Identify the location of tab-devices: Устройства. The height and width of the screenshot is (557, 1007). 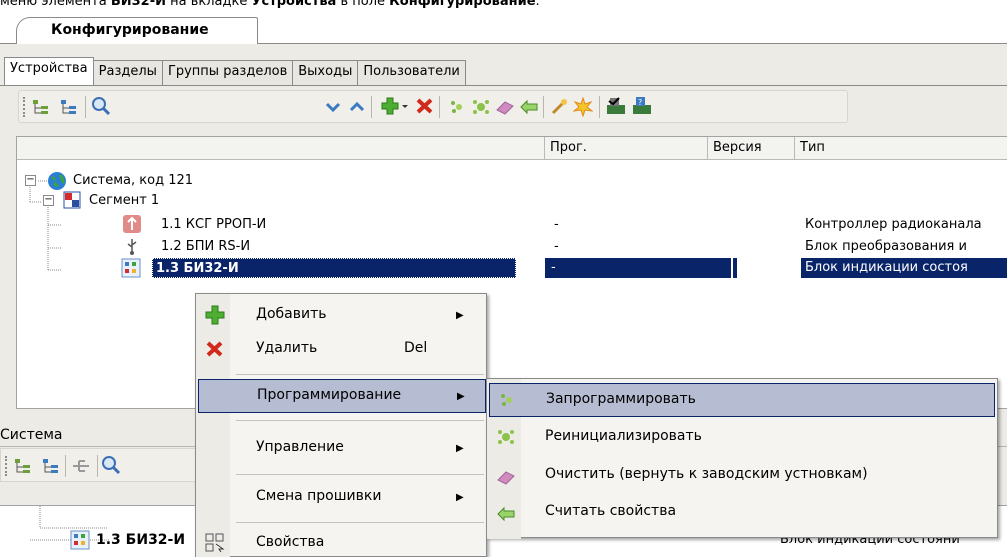
(49, 71).